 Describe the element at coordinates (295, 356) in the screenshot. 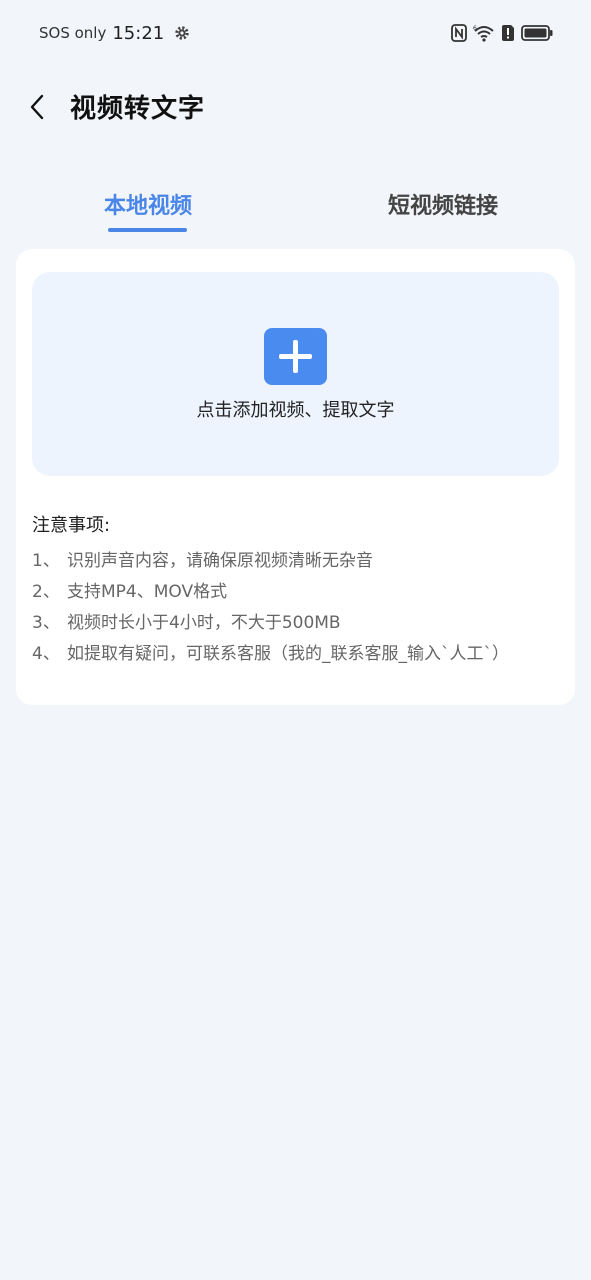

I see `add-video-icon` at that location.